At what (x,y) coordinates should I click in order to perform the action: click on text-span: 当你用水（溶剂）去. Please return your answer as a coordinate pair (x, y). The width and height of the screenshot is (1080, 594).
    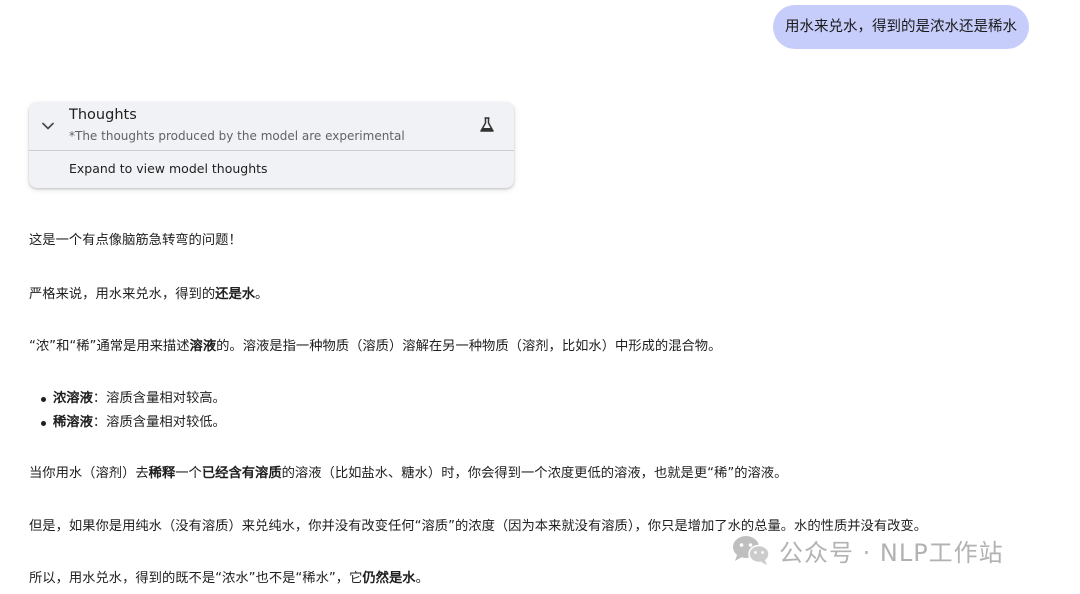
    Looking at the image, I should click on (89, 473).